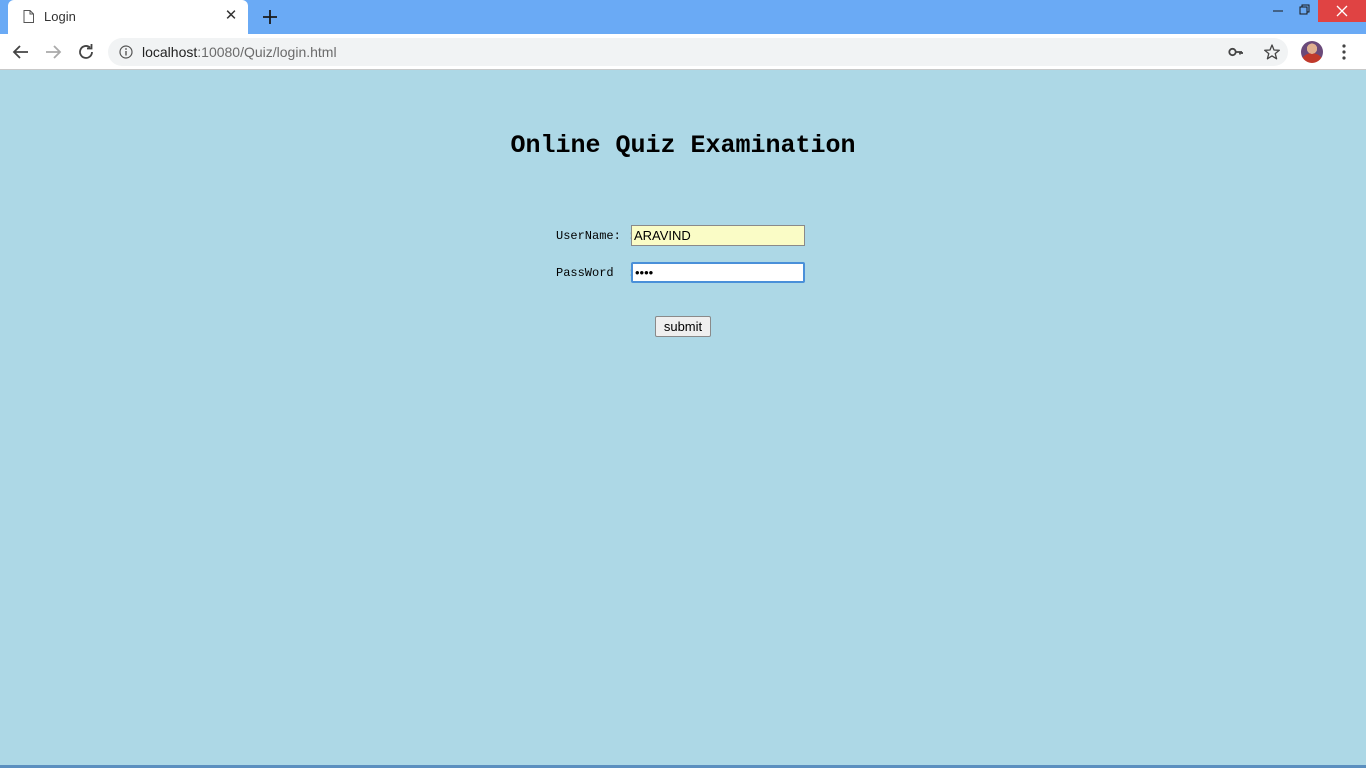  What do you see at coordinates (1312, 52) in the screenshot?
I see `avatar` at bounding box center [1312, 52].